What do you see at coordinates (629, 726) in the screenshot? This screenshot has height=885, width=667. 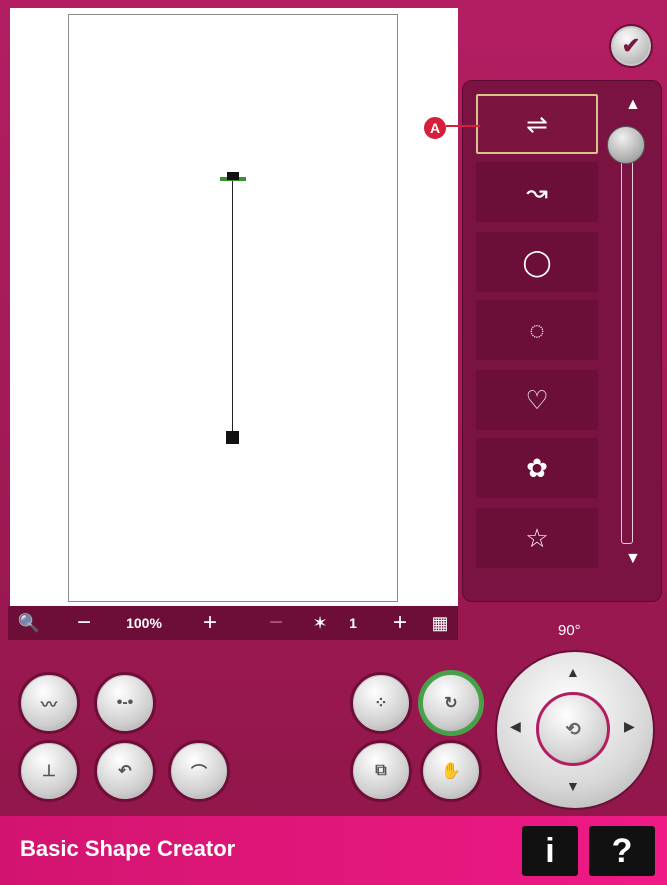 I see `wheel-right-arrow: ▶` at bounding box center [629, 726].